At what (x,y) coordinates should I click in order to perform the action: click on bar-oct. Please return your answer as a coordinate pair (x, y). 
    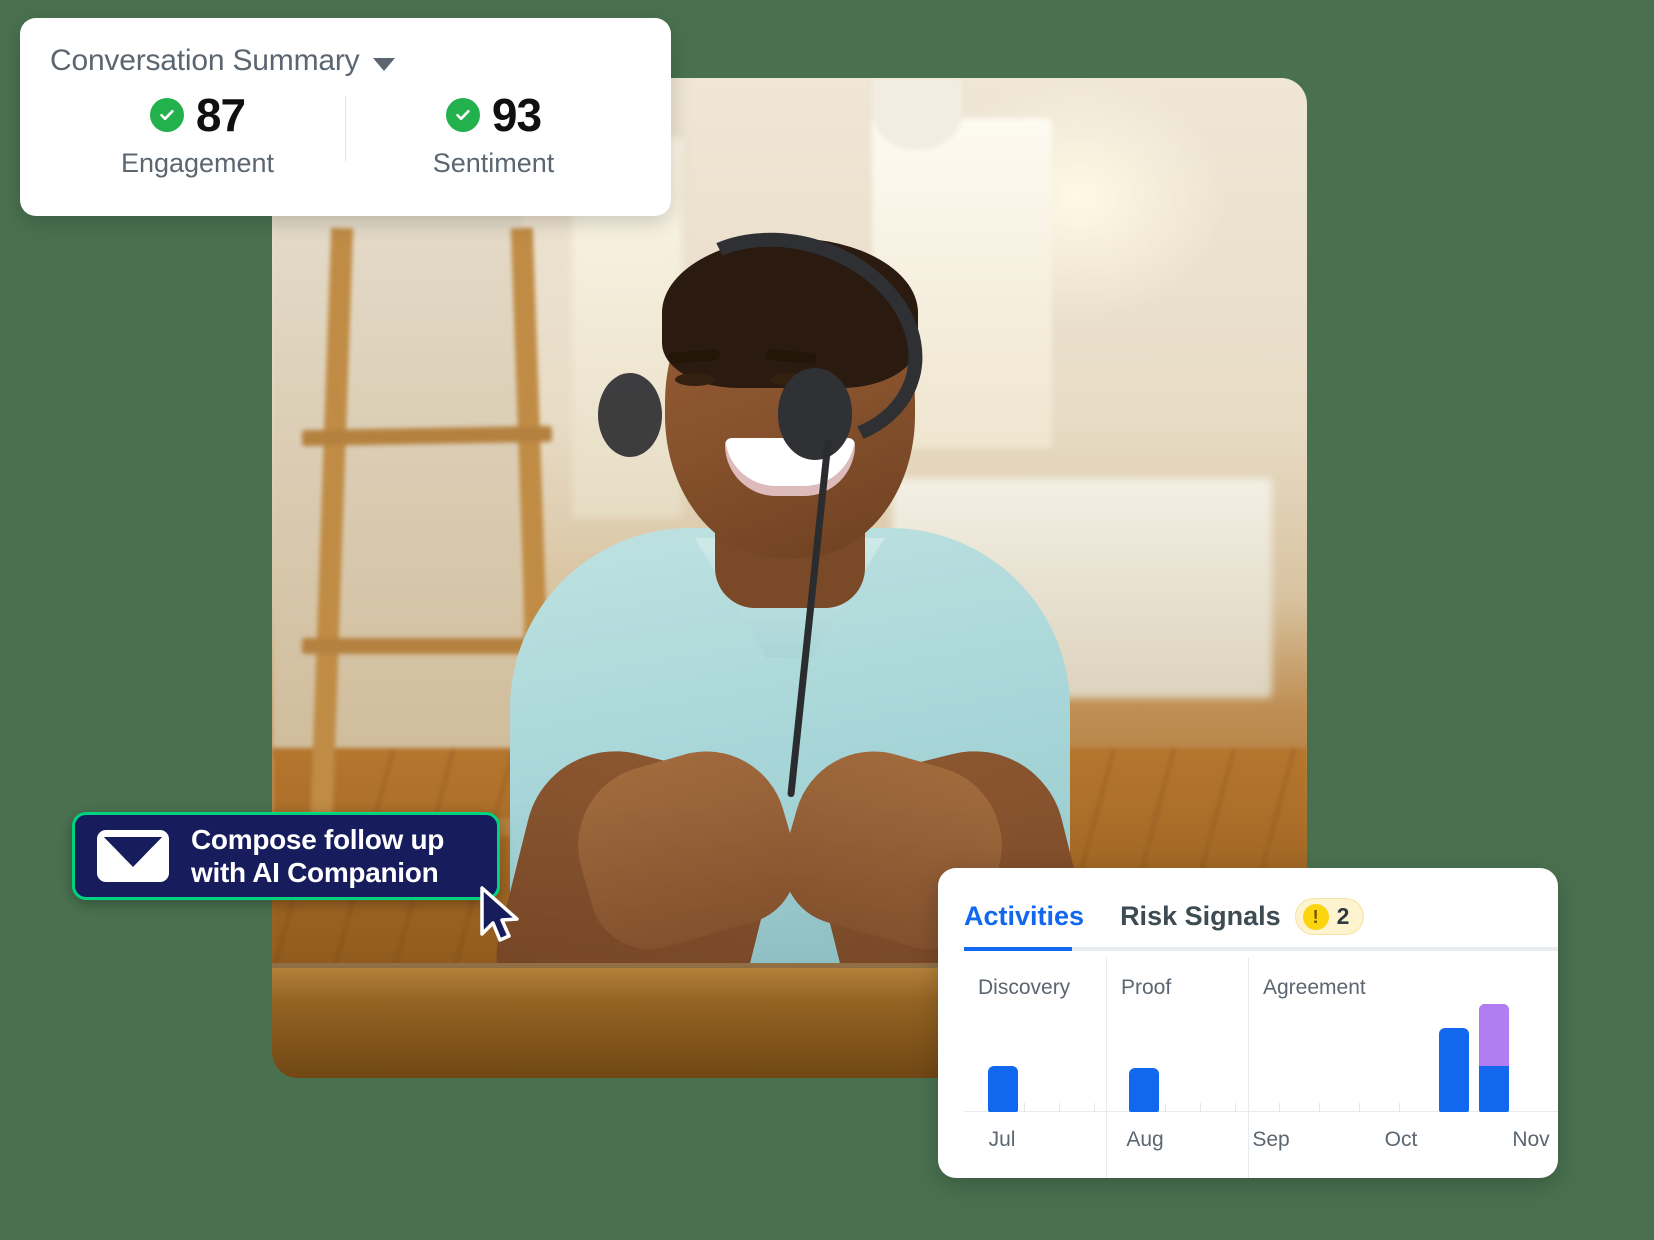
    Looking at the image, I should click on (1454, 1070).